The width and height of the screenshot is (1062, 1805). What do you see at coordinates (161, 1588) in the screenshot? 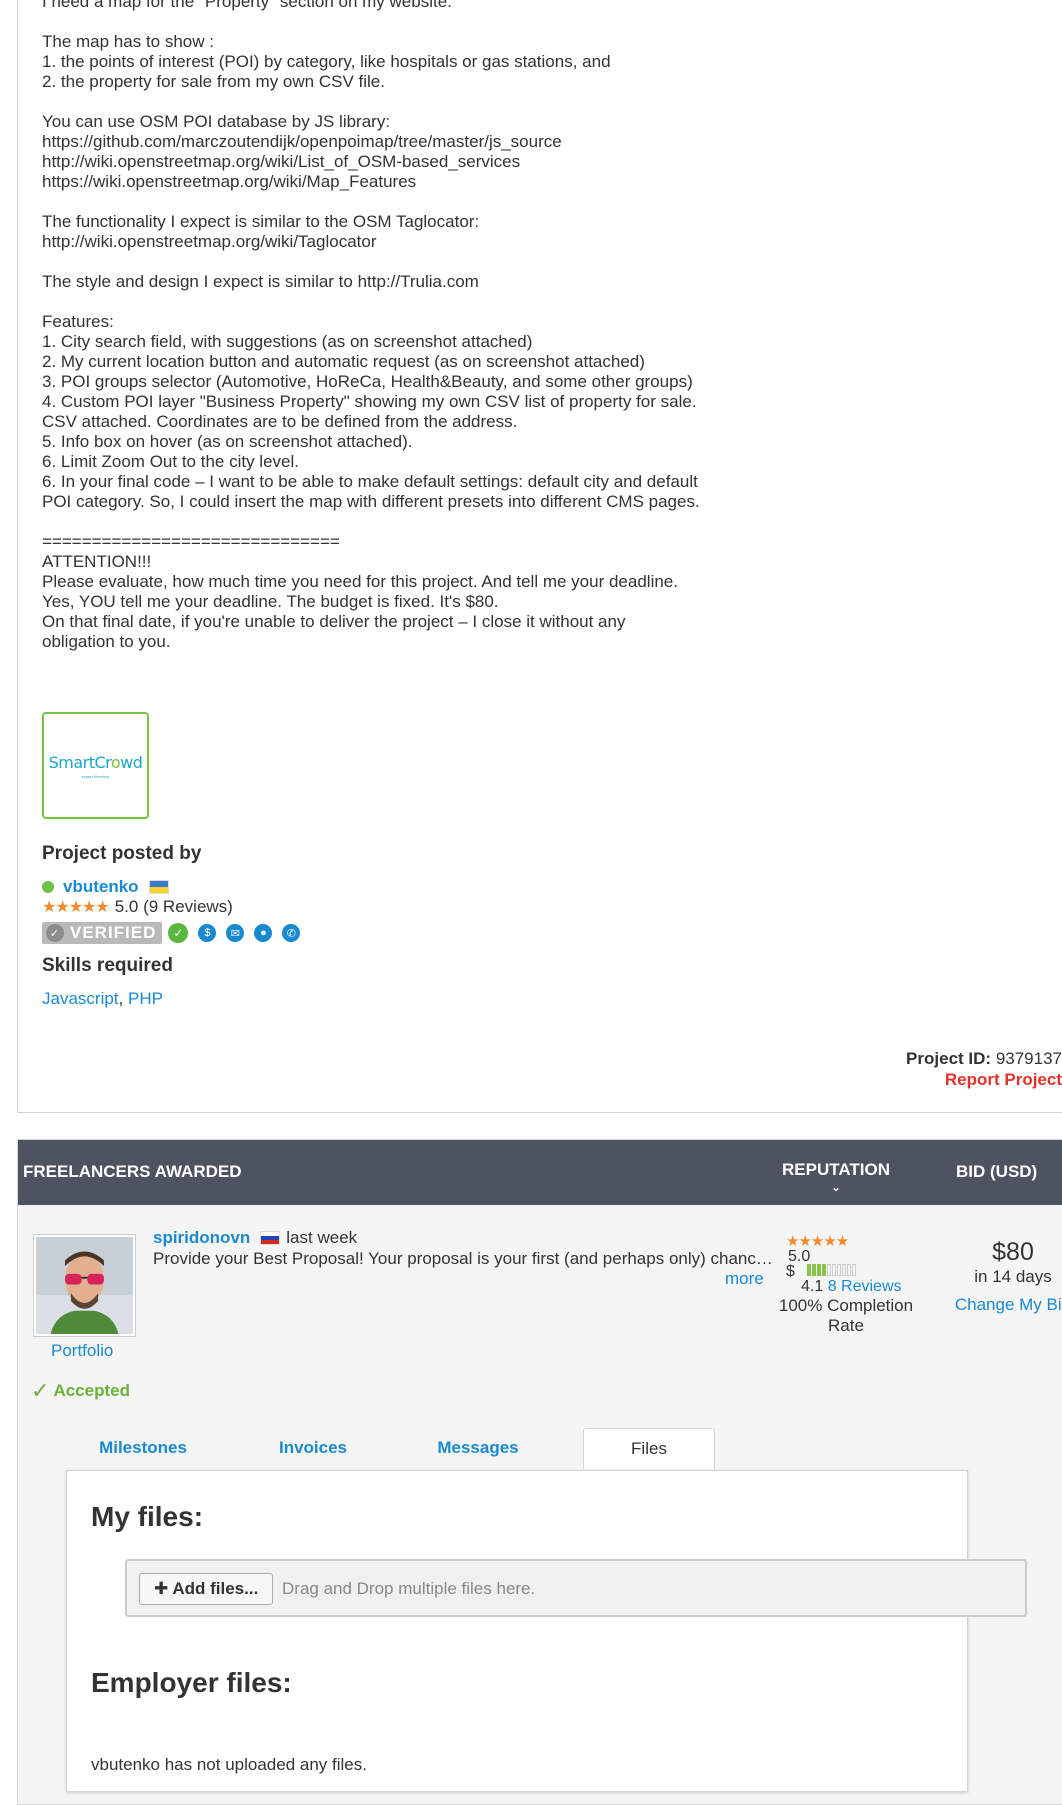
I see `plus-icon: ✚` at bounding box center [161, 1588].